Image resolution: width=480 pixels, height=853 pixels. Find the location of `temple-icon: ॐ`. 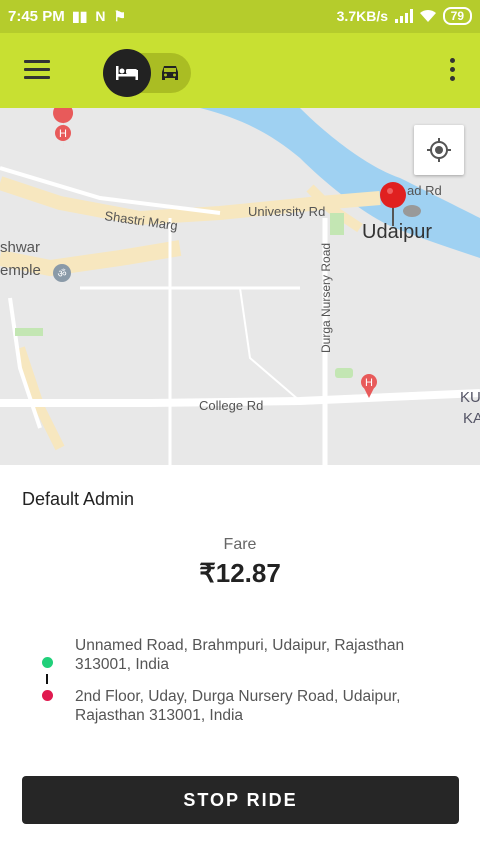

temple-icon: ॐ is located at coordinates (62, 273).